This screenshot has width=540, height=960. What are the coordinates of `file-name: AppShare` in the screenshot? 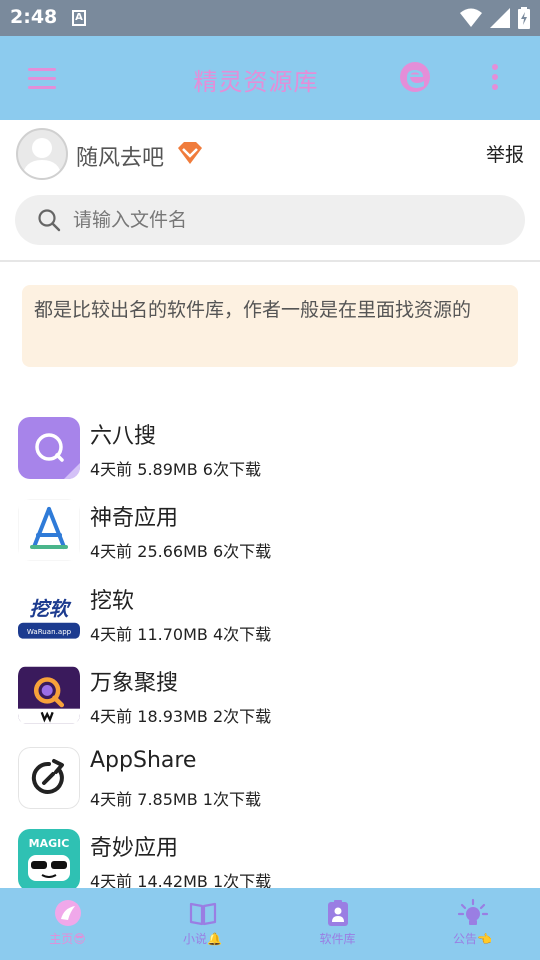 It's located at (143, 760).